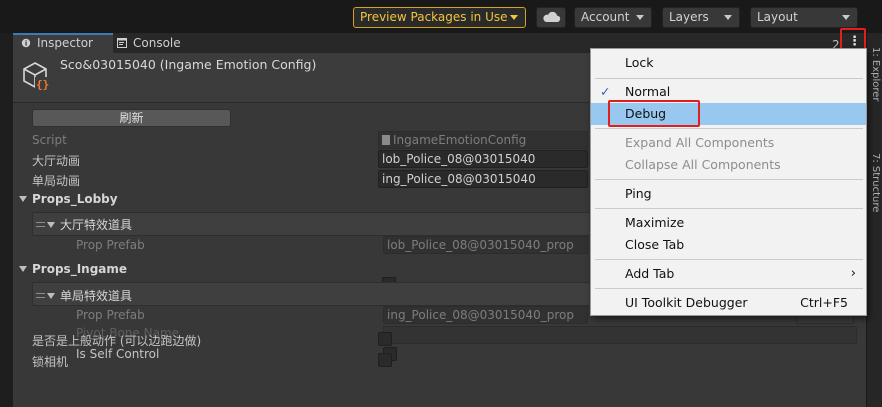 The height and width of the screenshot is (407, 882). What do you see at coordinates (875, 182) in the screenshot?
I see `structure-side-tab: 7: Structure` at bounding box center [875, 182].